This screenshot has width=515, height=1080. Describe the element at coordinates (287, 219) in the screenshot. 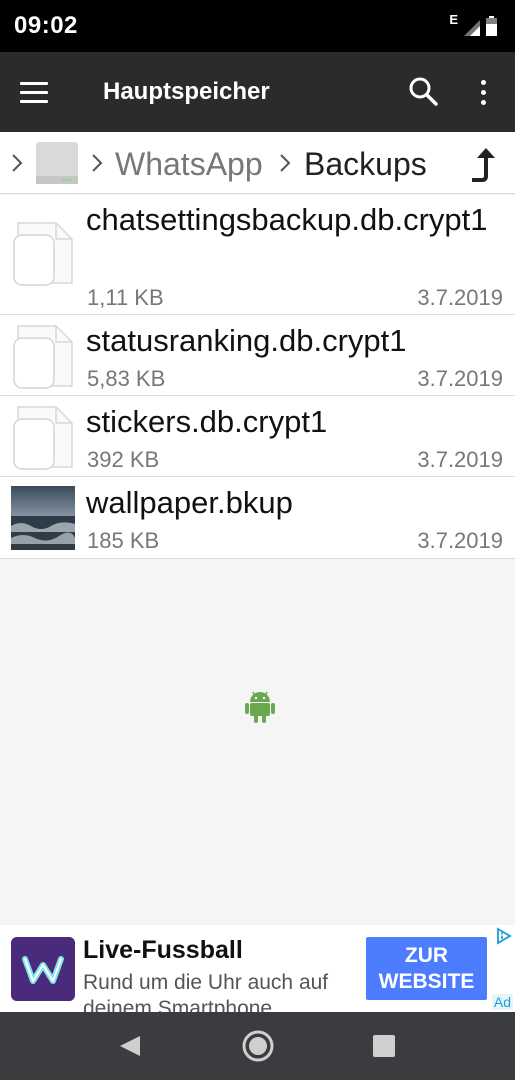

I see `file-name: chatsettingsbackup.db.crypt1` at that location.